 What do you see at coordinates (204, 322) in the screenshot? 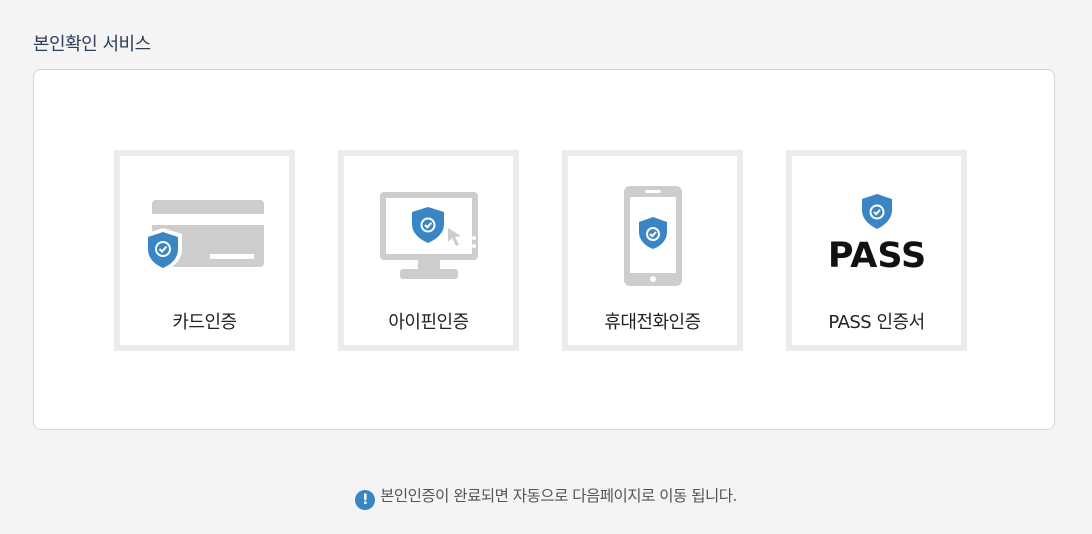
I see `card-verification-label: 카드인증` at bounding box center [204, 322].